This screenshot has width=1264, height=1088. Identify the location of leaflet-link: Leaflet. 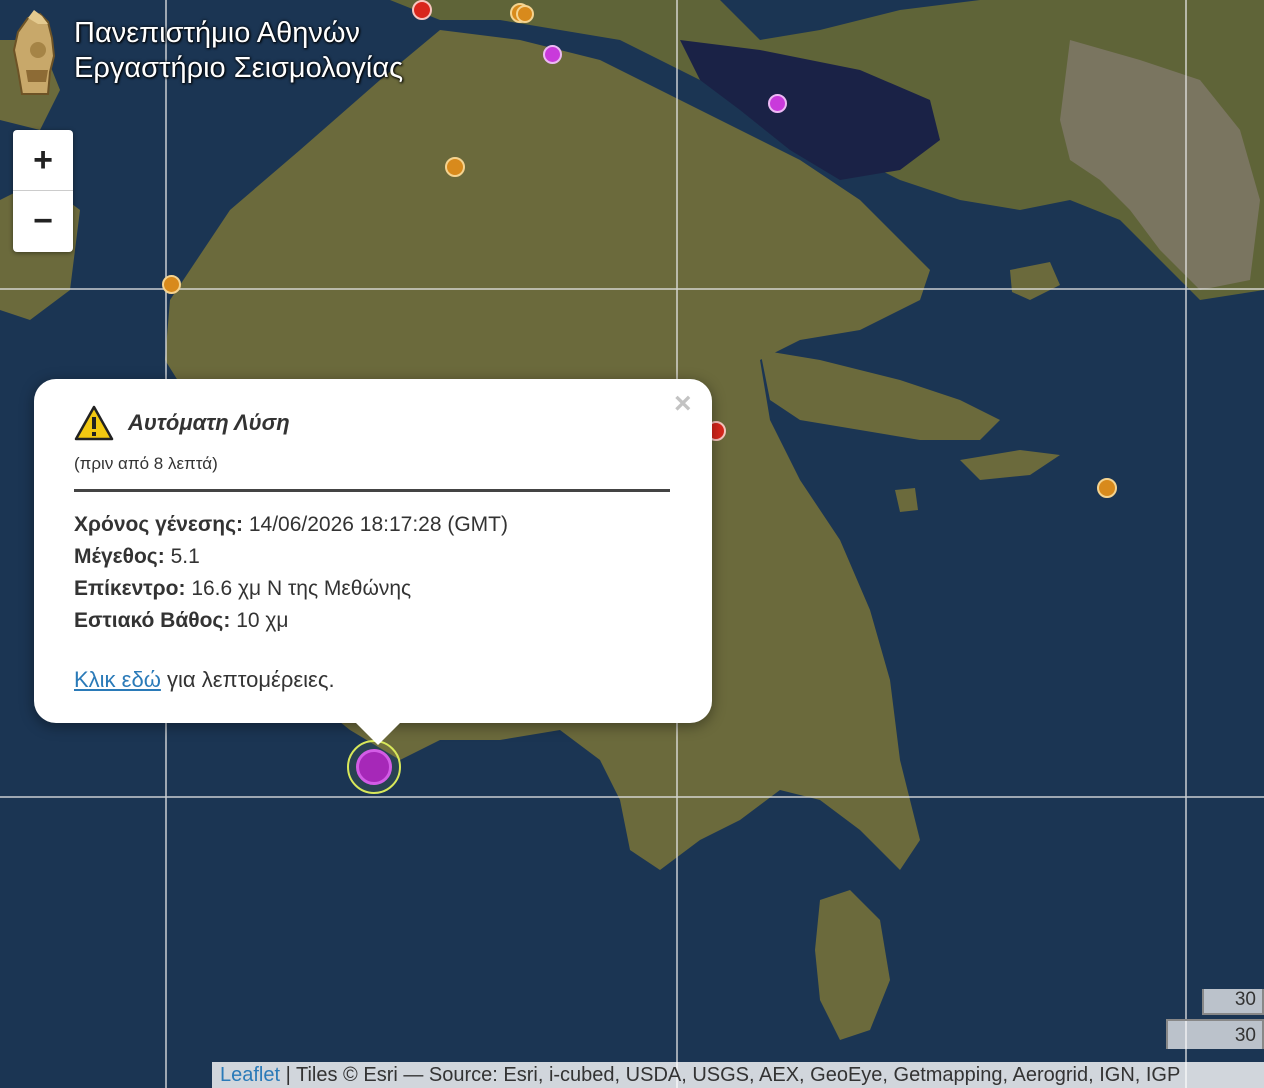
(250, 1075).